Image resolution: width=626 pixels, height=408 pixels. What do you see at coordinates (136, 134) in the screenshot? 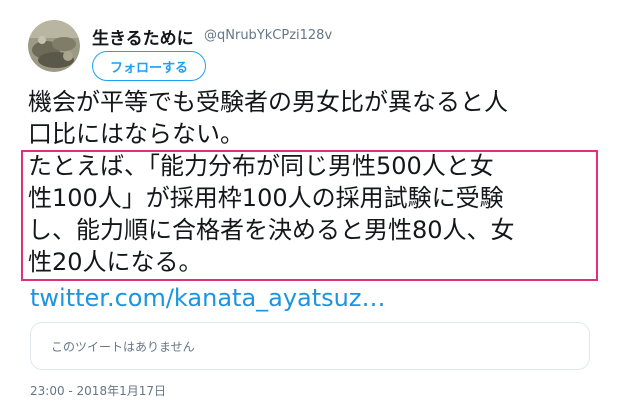
I see `tweet-line: 口比にはならない。` at bounding box center [136, 134].